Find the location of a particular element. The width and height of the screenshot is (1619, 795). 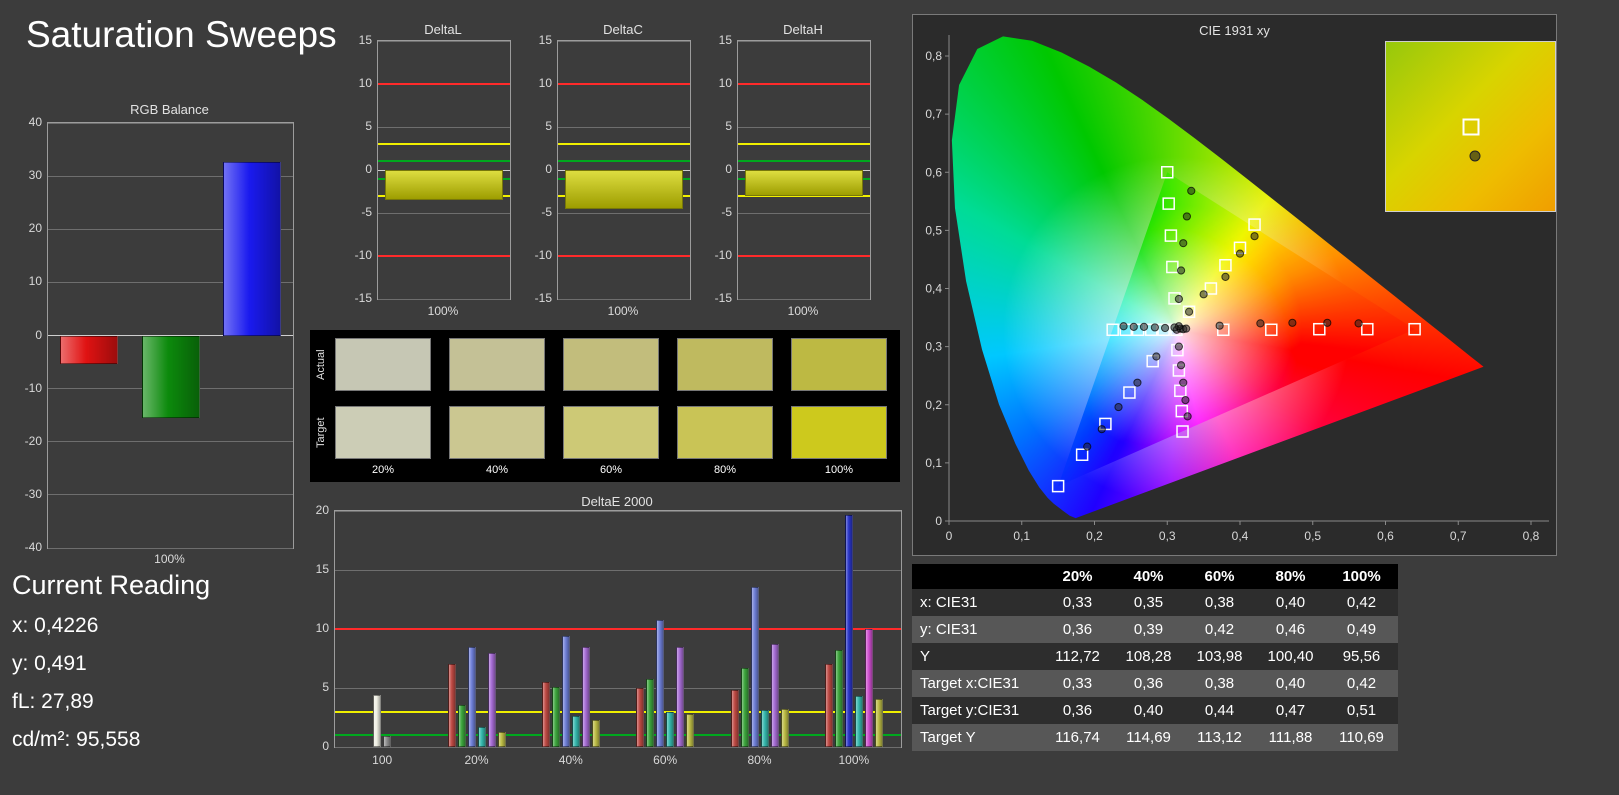

delta-l-chart: DeltaL -15 -10 -5 0 5 10 15 100% is located at coordinates (432, 174).